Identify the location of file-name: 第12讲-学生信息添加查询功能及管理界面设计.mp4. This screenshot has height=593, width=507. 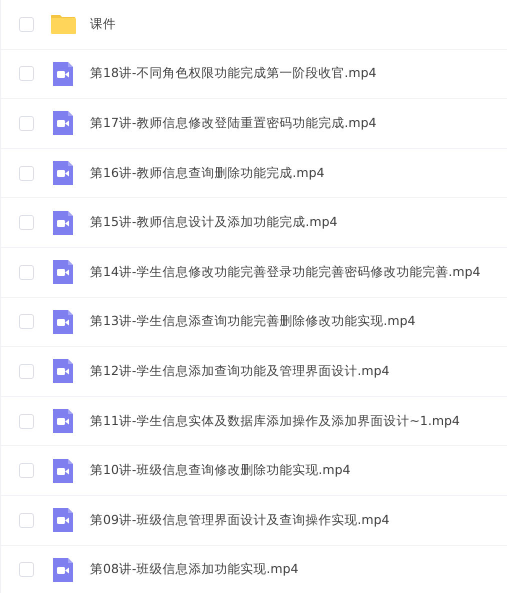
(240, 371).